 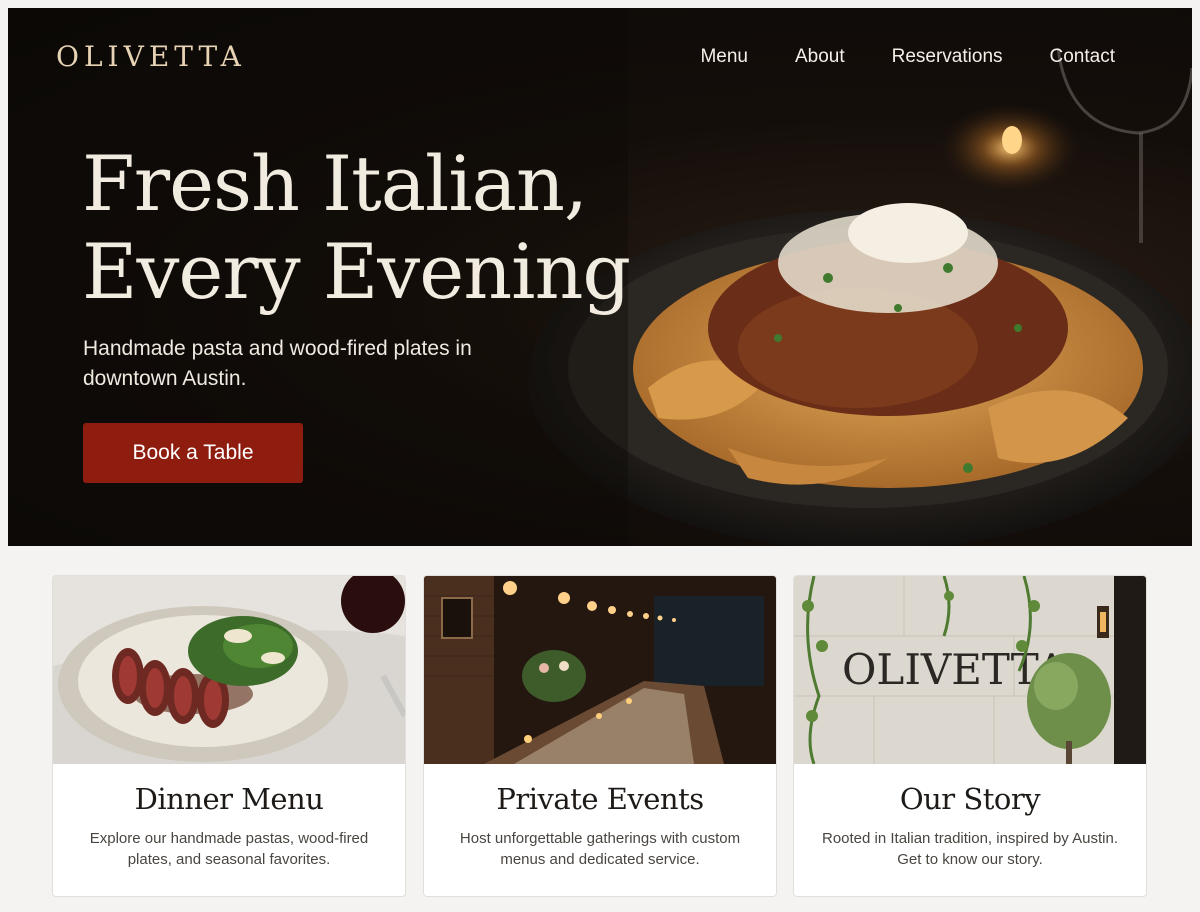 I want to click on hero-title-line-1: Fresh Italian,, so click(x=335, y=183).